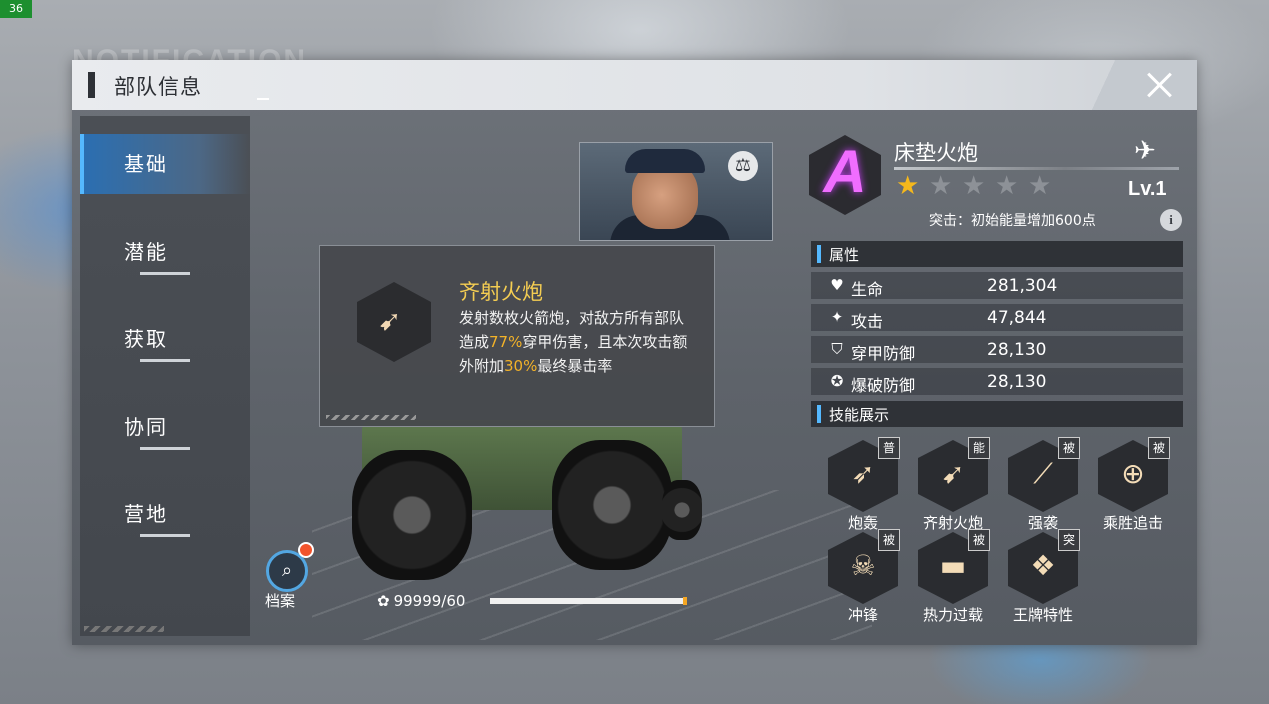 The height and width of the screenshot is (704, 1269). I want to click on skill-name: 热力过载, so click(952, 615).